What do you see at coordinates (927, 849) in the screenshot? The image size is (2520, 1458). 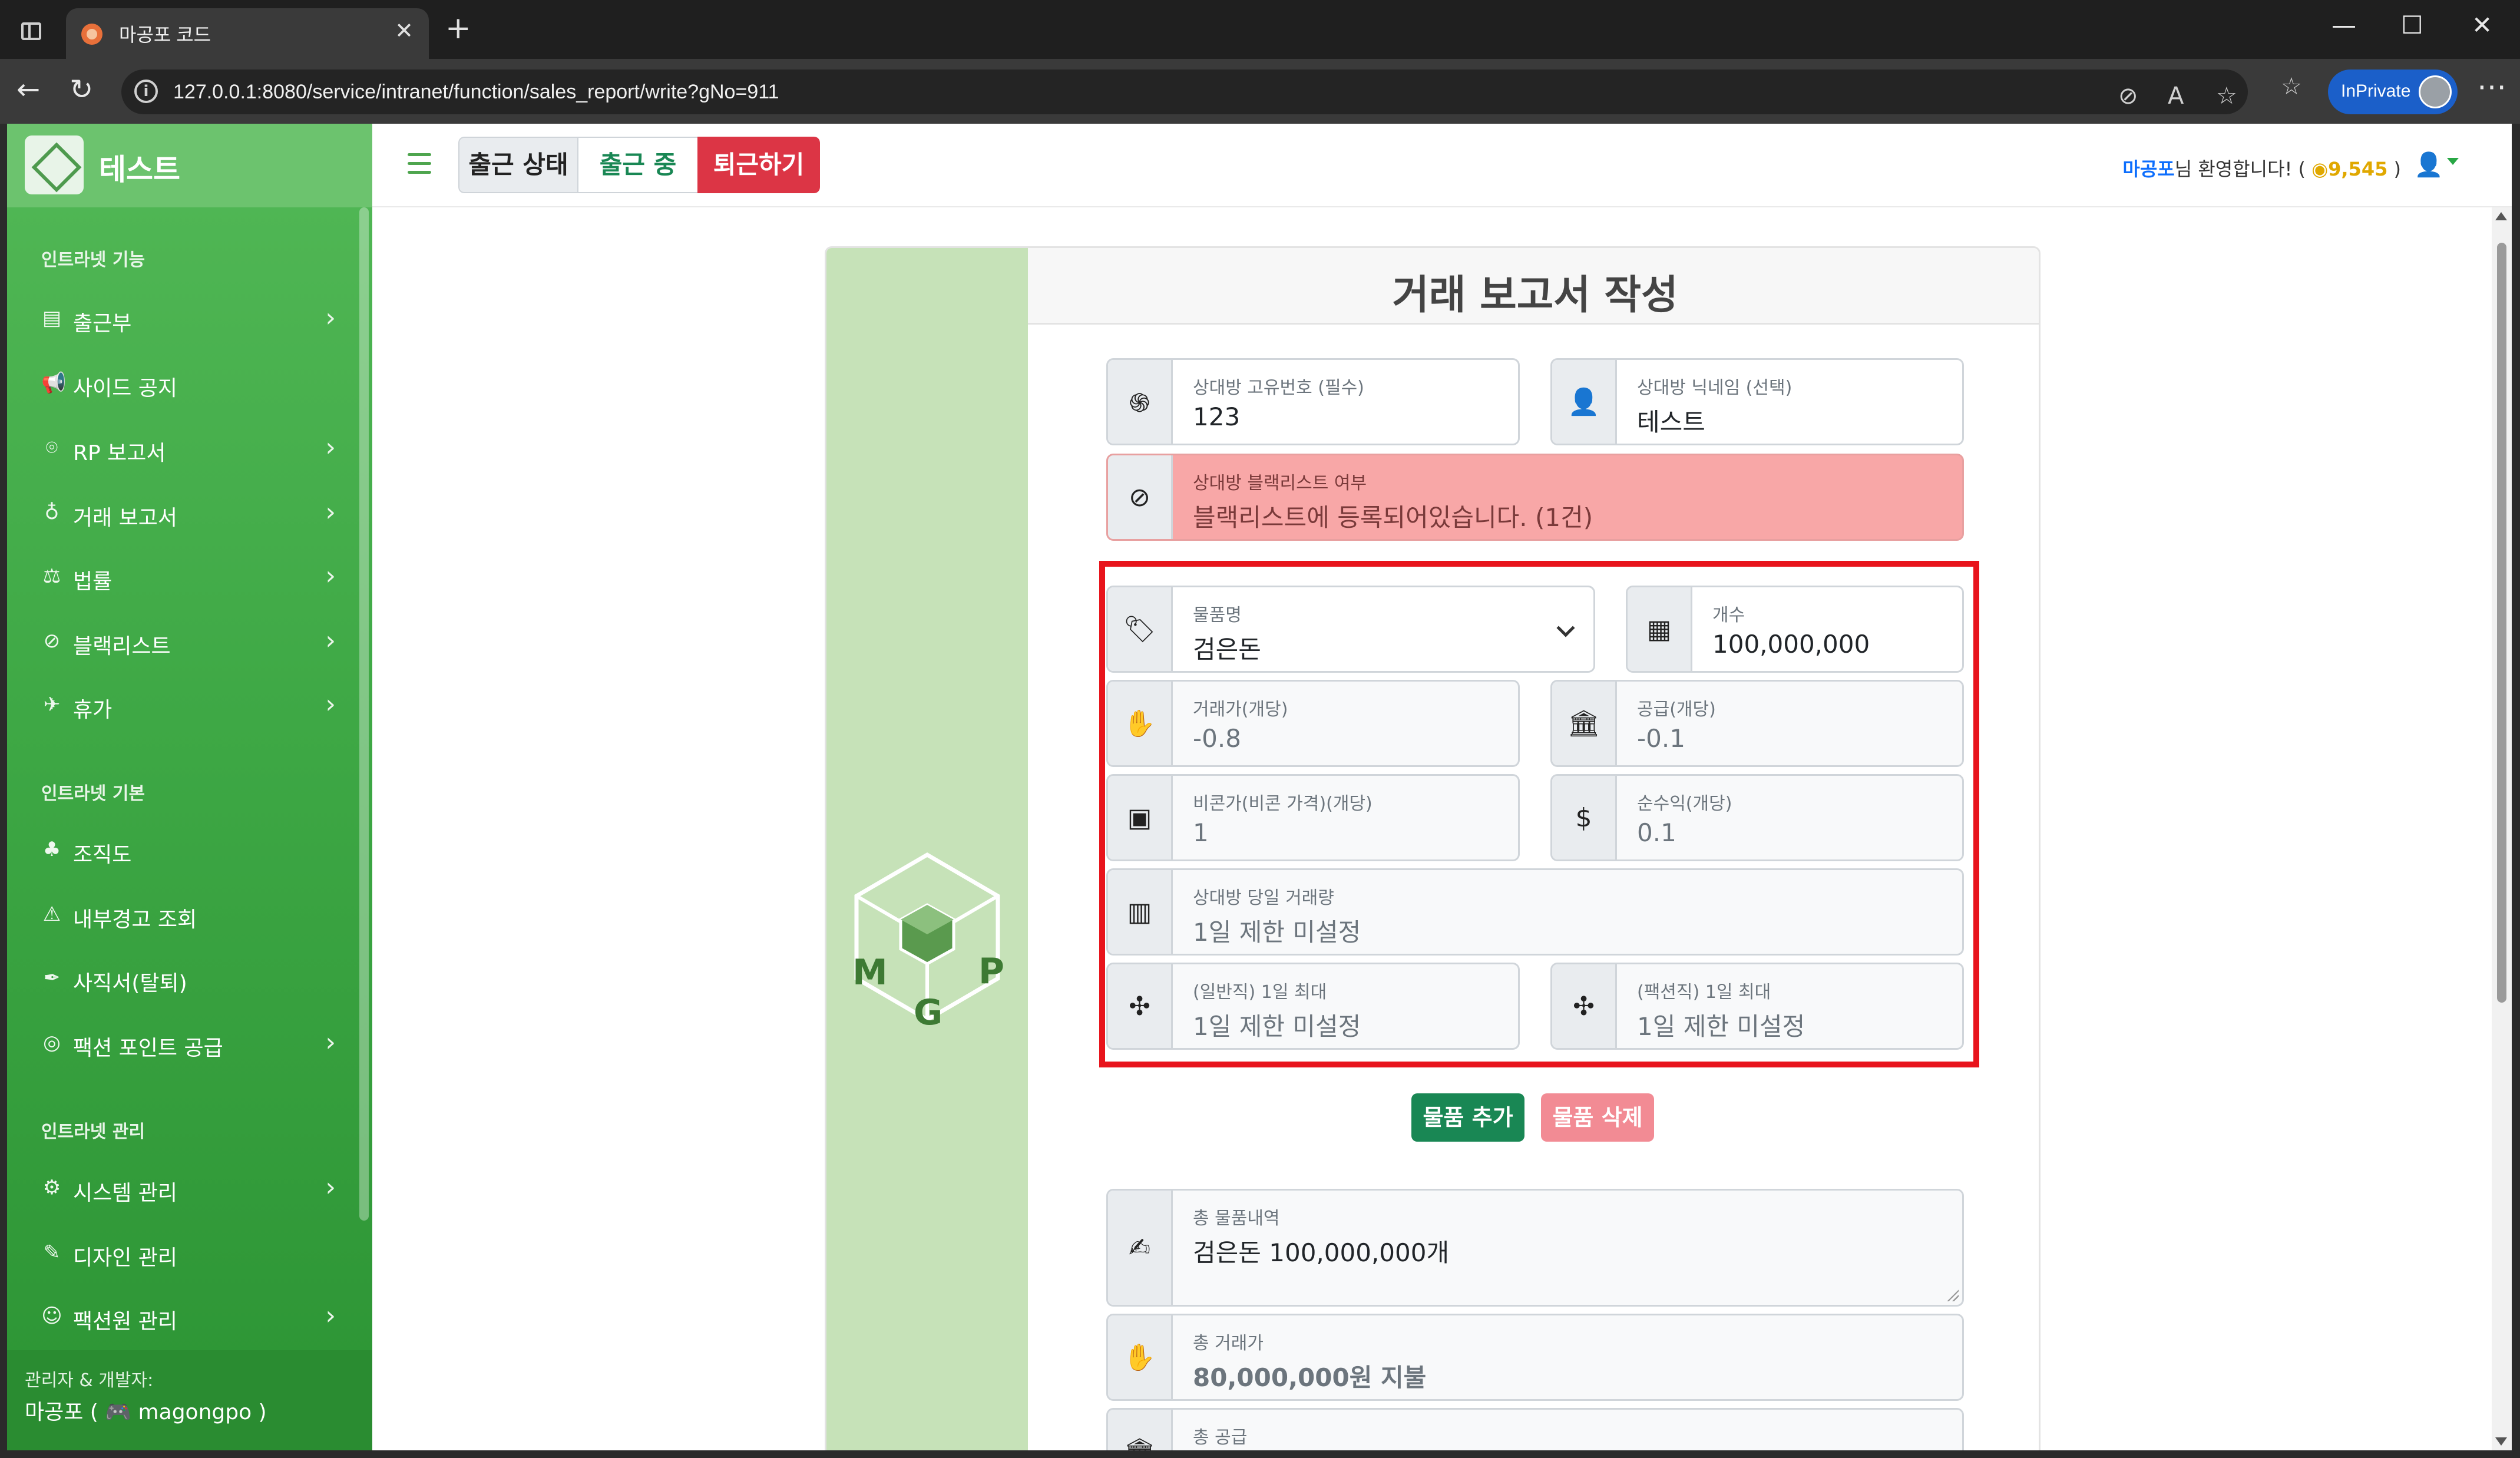 I see `card-side-panel: M G P` at bounding box center [927, 849].